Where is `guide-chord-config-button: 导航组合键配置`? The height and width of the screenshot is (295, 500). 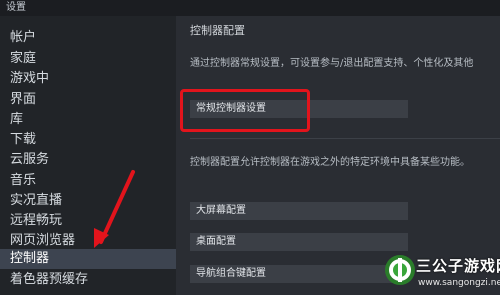
guide-chord-config-button: 导航组合键配置 is located at coordinates (299, 274).